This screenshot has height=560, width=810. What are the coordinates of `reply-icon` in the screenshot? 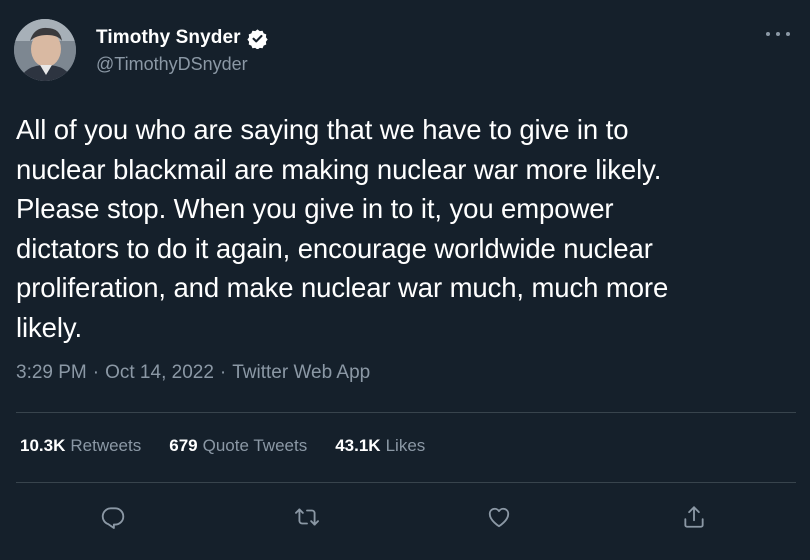 It's located at (113, 518).